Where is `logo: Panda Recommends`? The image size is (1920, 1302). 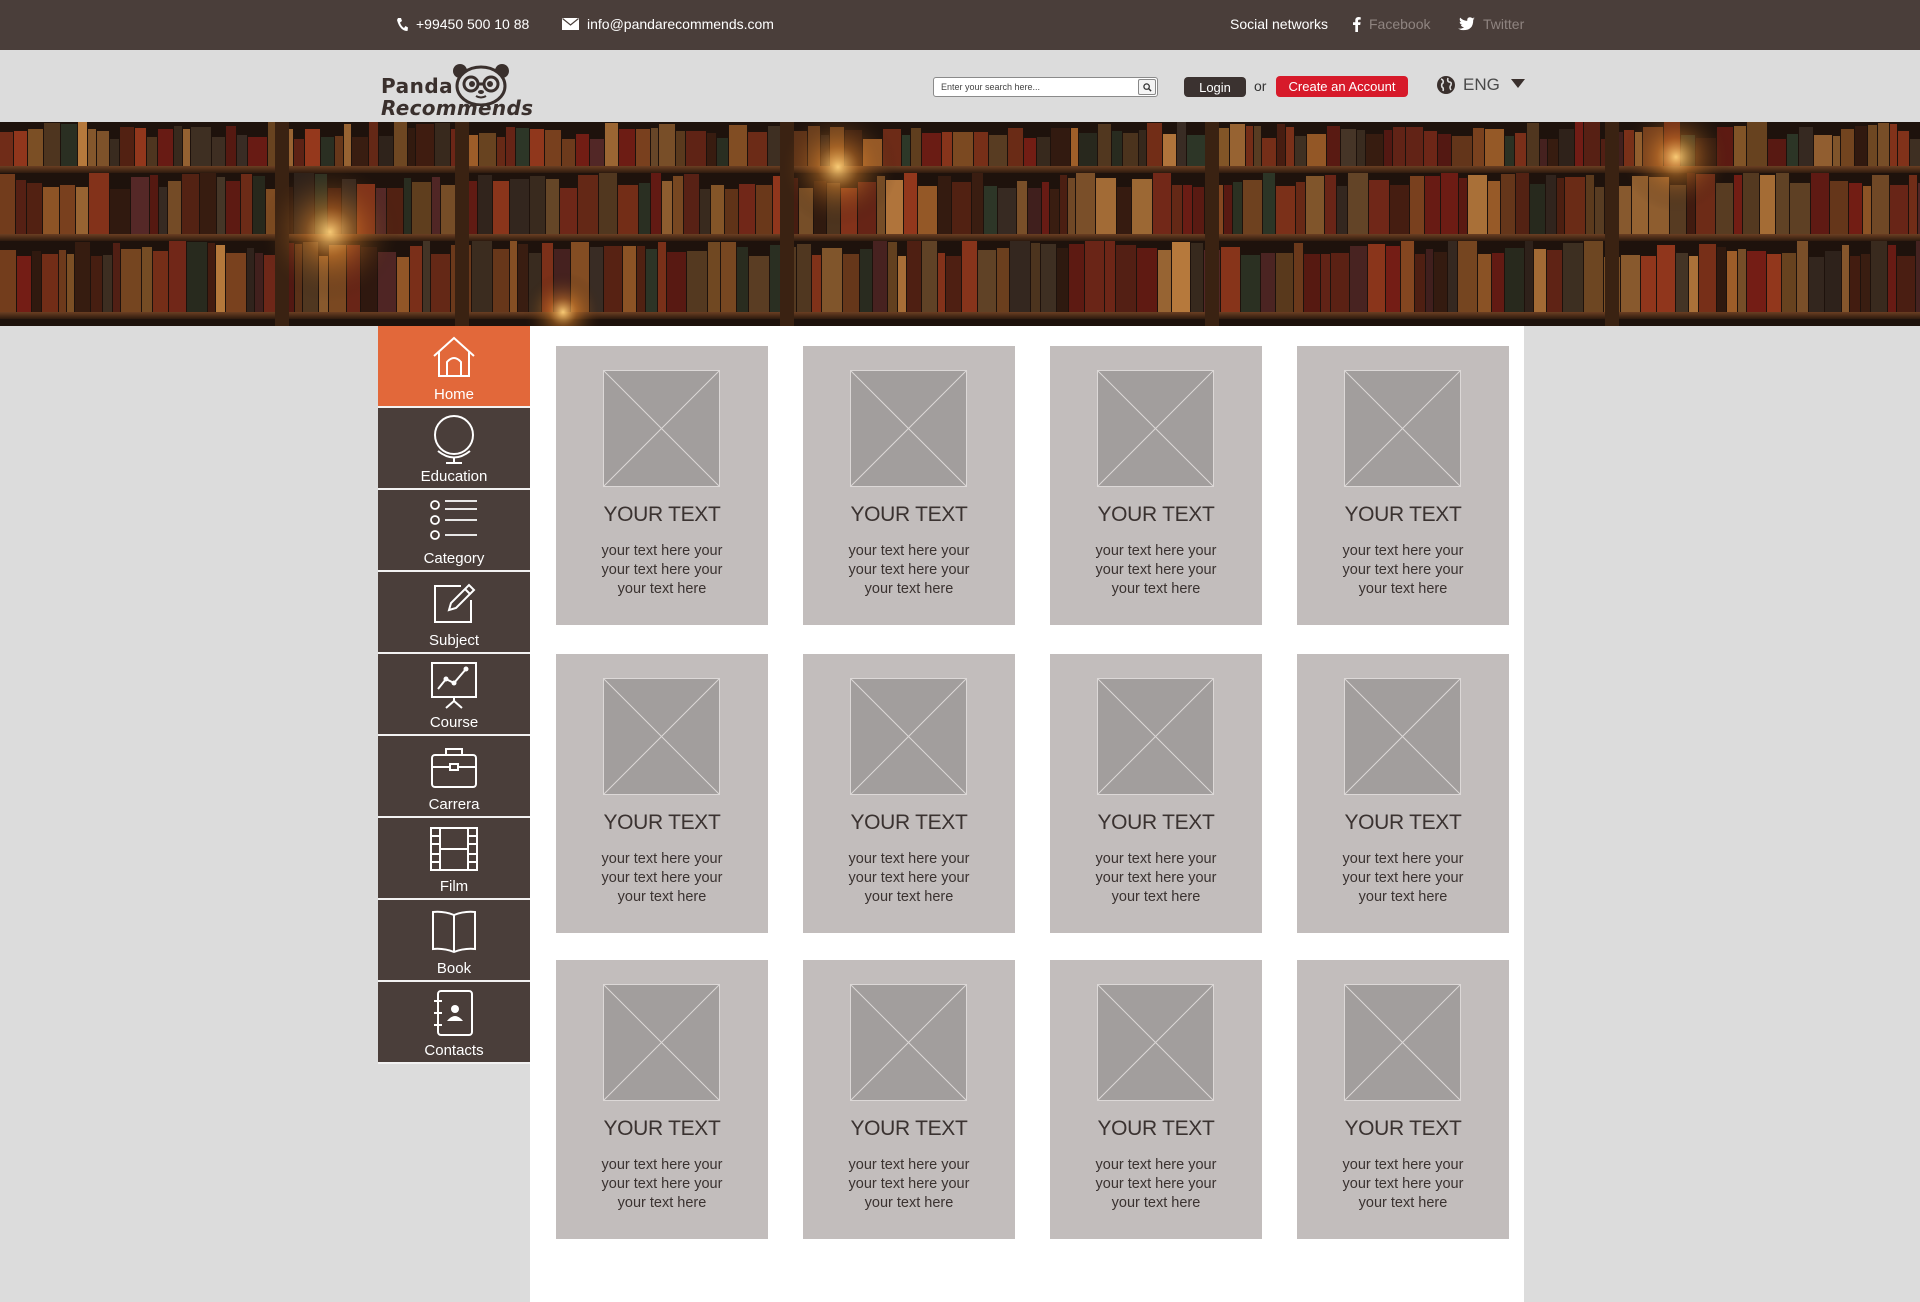 logo: Panda Recommends is located at coordinates (456, 89).